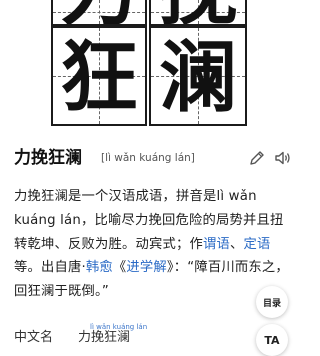 Image resolution: width=320 pixels, height=356 pixels. I want to click on char-glyph: 狂, so click(98, 77).